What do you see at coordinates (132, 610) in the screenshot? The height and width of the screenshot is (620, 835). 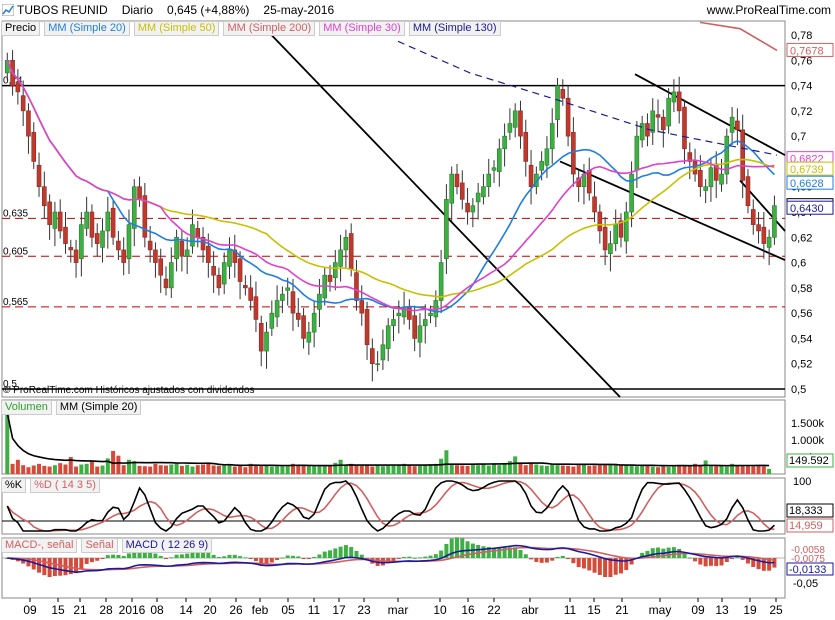 I see `x-axis-tick: 2016` at bounding box center [132, 610].